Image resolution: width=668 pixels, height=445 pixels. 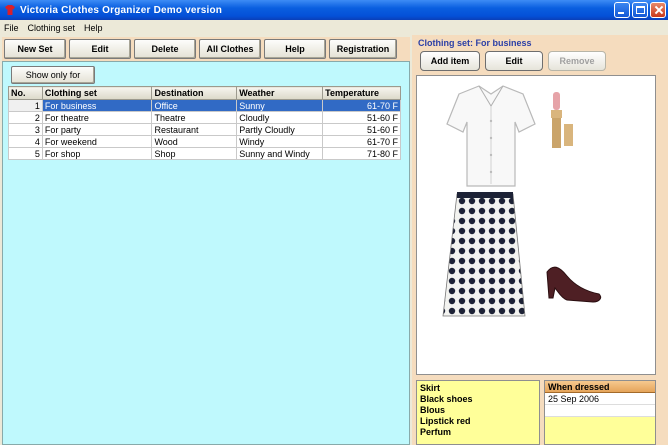 I want to click on maximize-button, so click(x=640, y=10).